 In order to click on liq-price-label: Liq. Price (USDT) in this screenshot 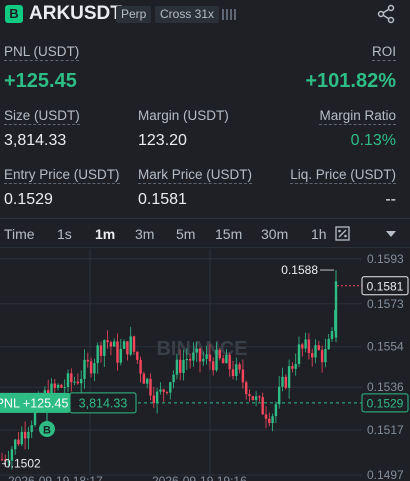, I will do `click(343, 175)`.